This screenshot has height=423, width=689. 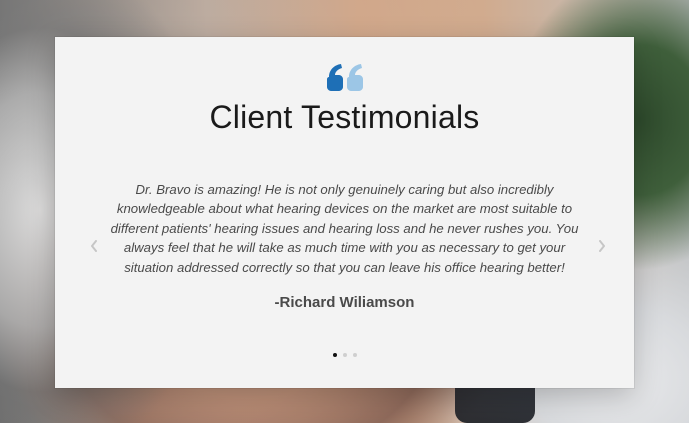 I want to click on chevron-left-icon, so click(x=94, y=246).